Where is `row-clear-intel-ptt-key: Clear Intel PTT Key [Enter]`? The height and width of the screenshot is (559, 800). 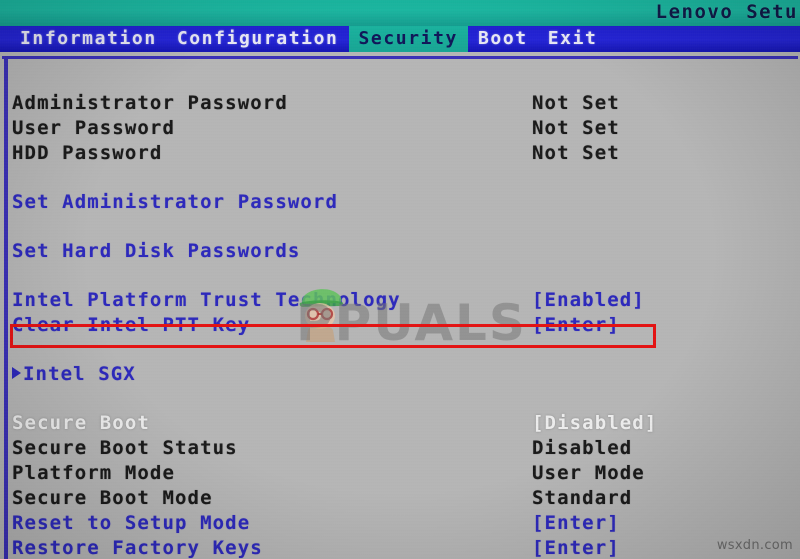 row-clear-intel-ptt-key: Clear Intel PTT Key [Enter] is located at coordinates (397, 324).